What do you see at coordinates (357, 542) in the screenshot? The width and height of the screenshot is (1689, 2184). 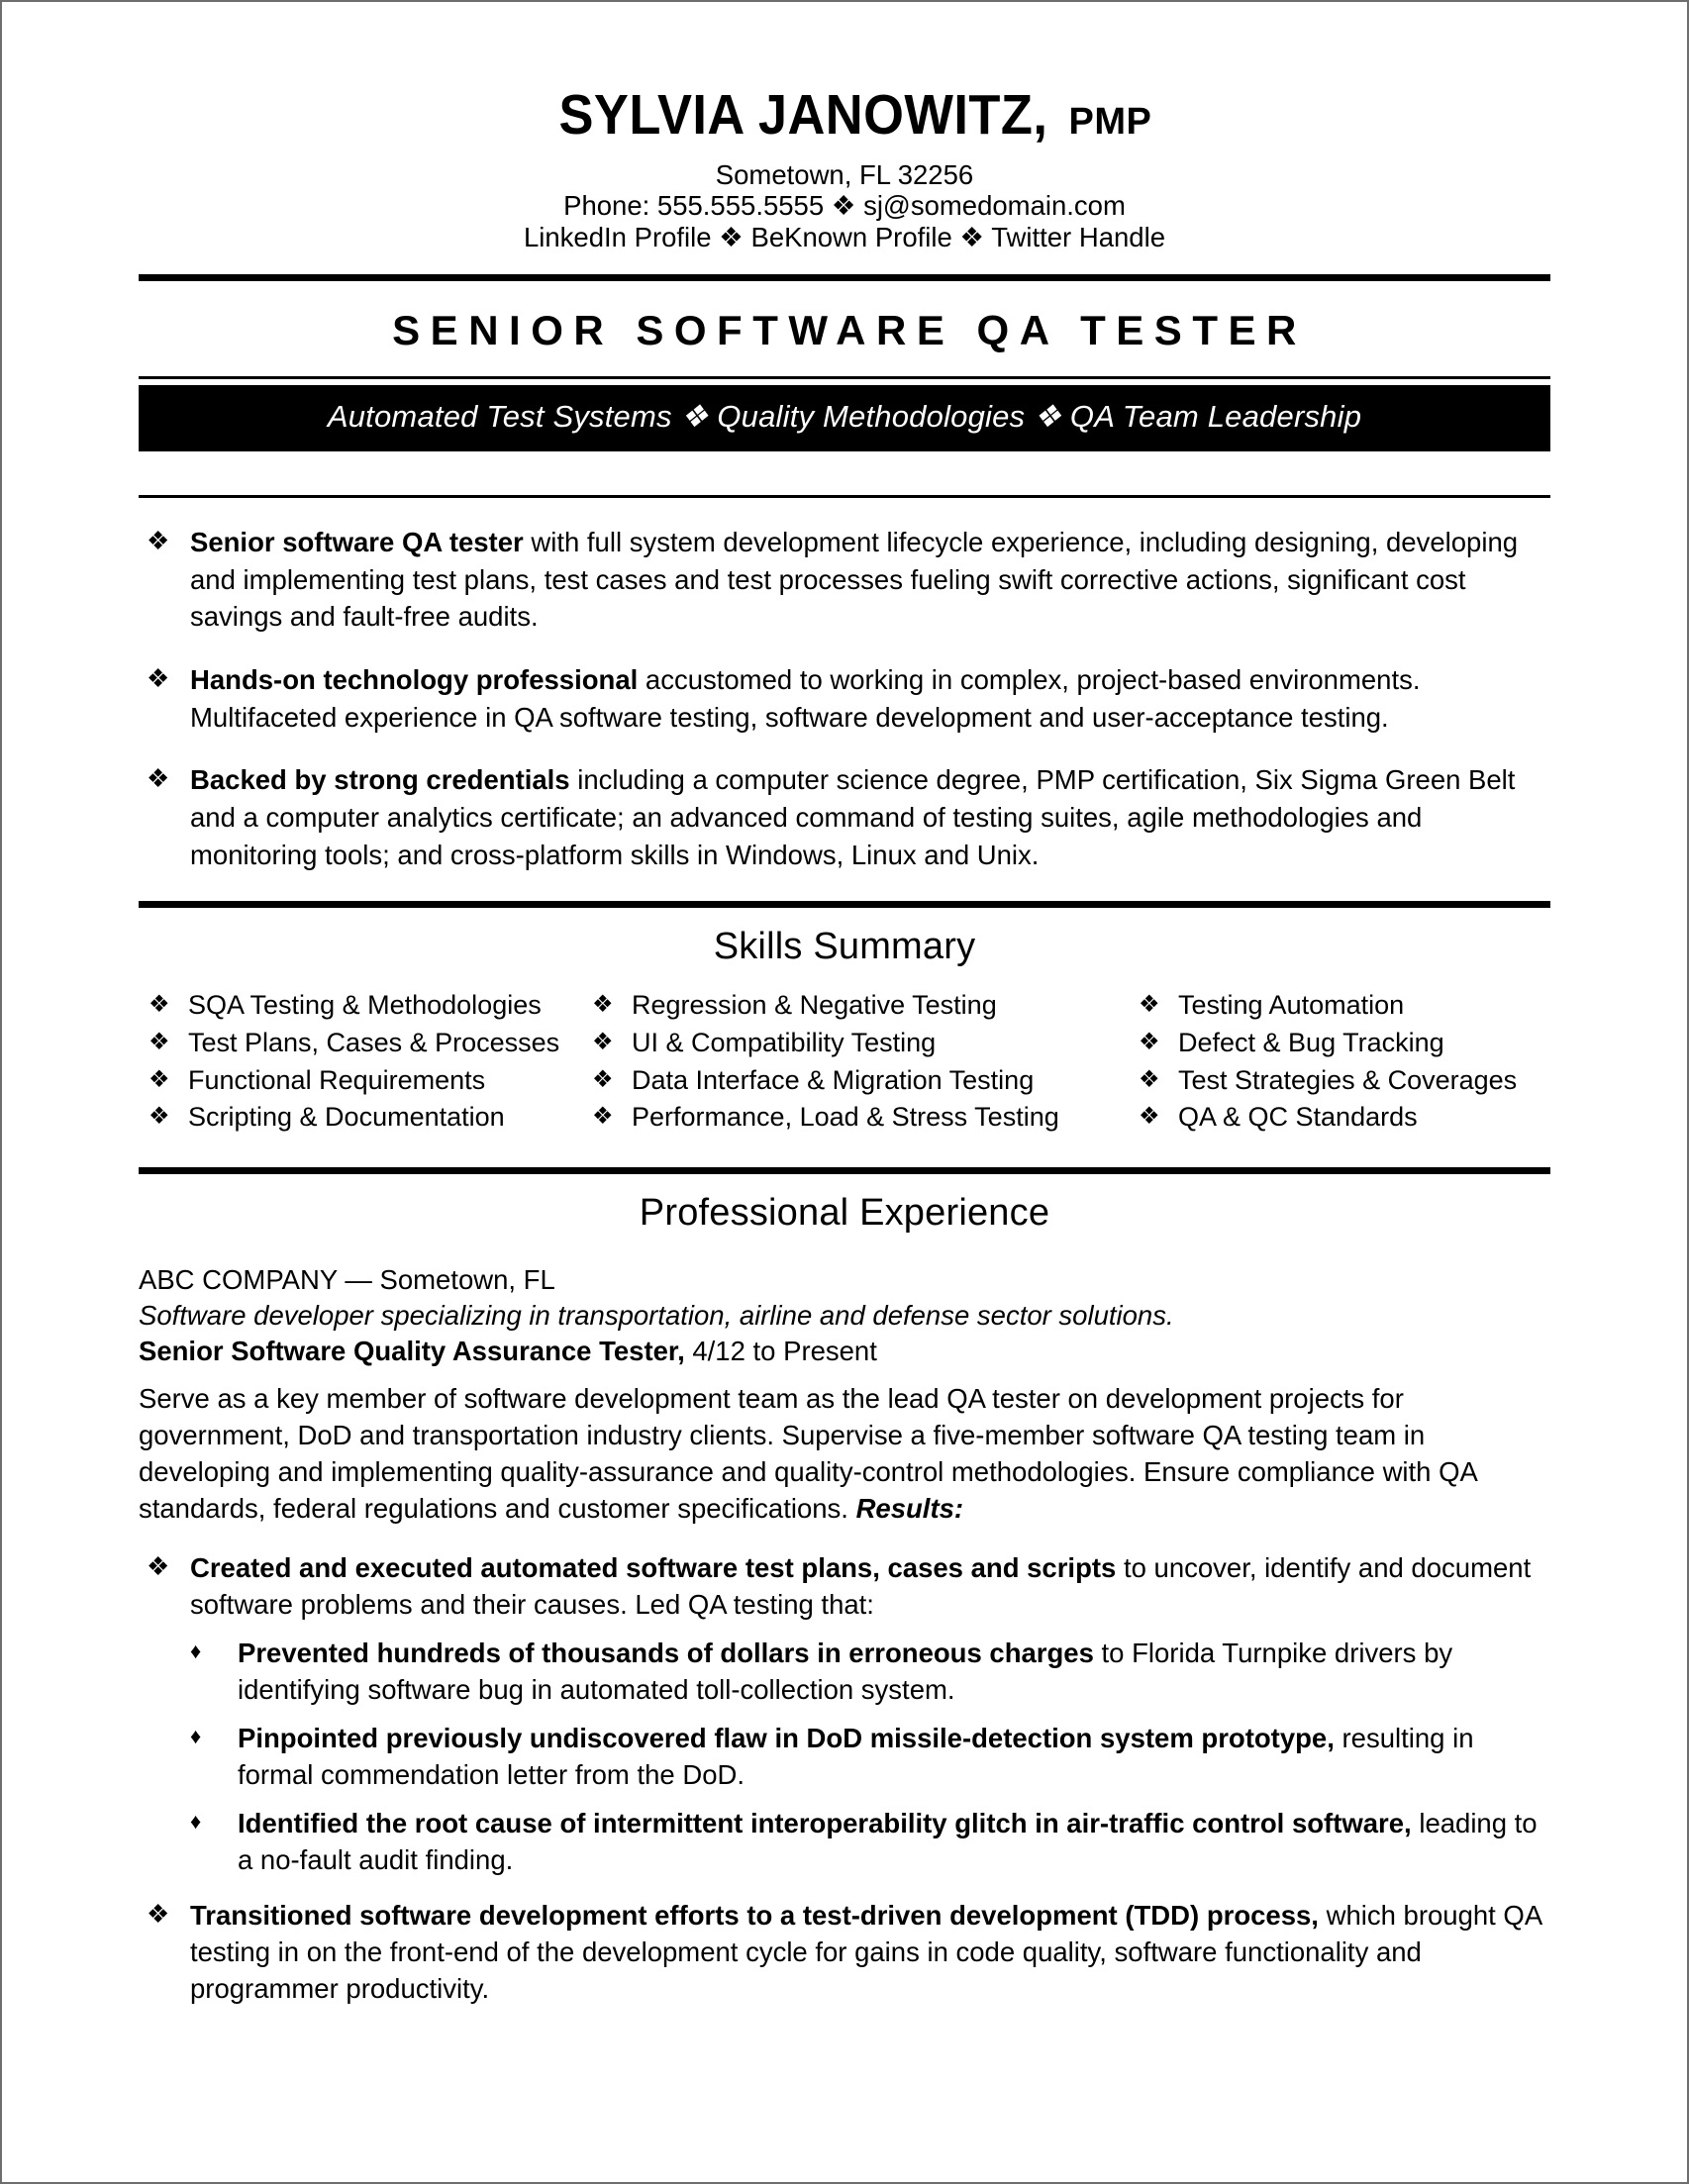 I see `summary-bullet-lead: Senior software QA tester` at bounding box center [357, 542].